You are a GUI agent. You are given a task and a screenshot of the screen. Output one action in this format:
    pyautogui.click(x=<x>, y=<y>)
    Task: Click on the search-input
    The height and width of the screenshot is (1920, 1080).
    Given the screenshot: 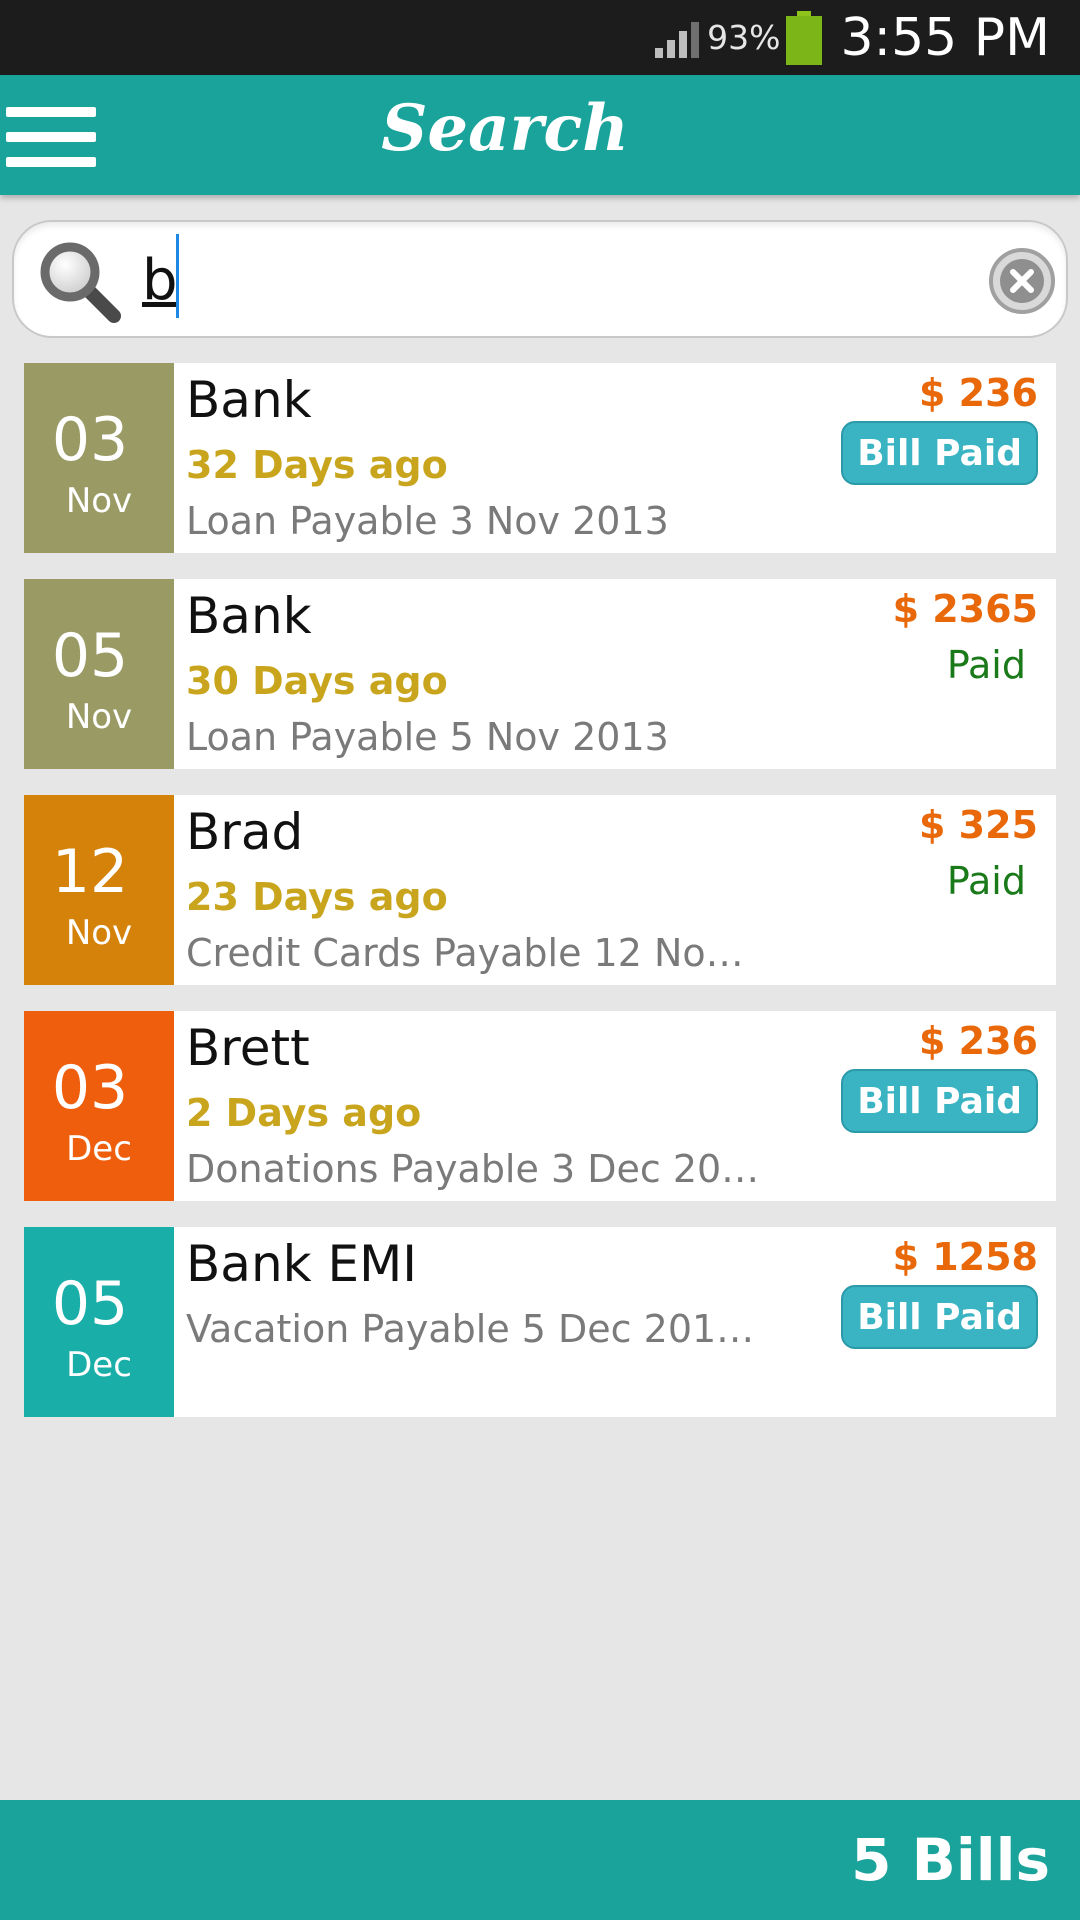 What is the action you would take?
    pyautogui.click(x=542, y=280)
    